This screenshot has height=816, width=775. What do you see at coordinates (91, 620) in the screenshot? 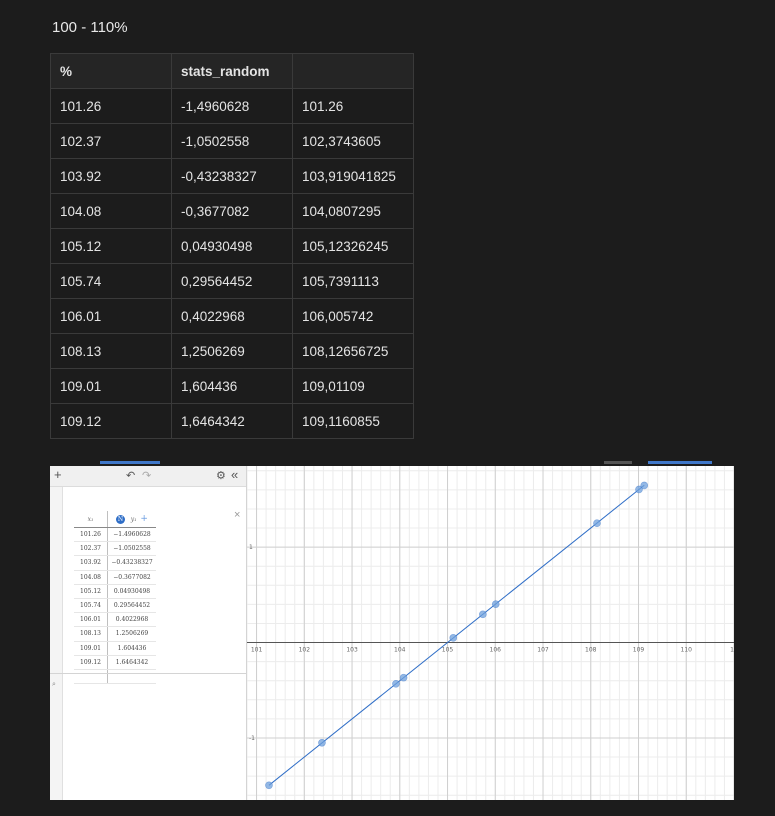
I see `calculator-table-cell: 106.01` at bounding box center [91, 620].